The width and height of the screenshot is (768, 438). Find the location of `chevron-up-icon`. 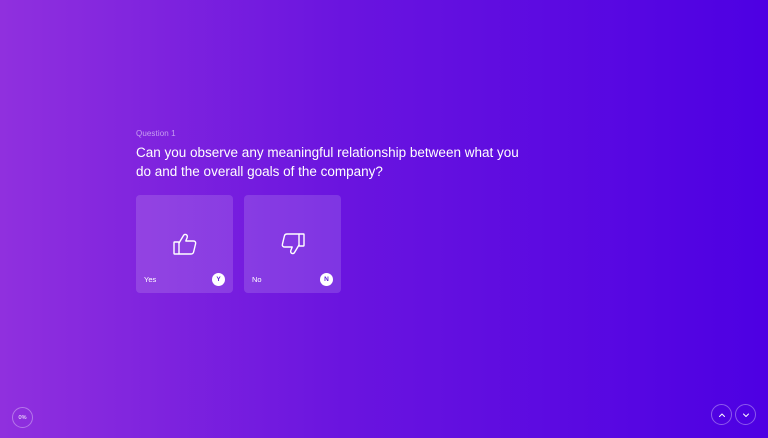

chevron-up-icon is located at coordinates (721, 415).